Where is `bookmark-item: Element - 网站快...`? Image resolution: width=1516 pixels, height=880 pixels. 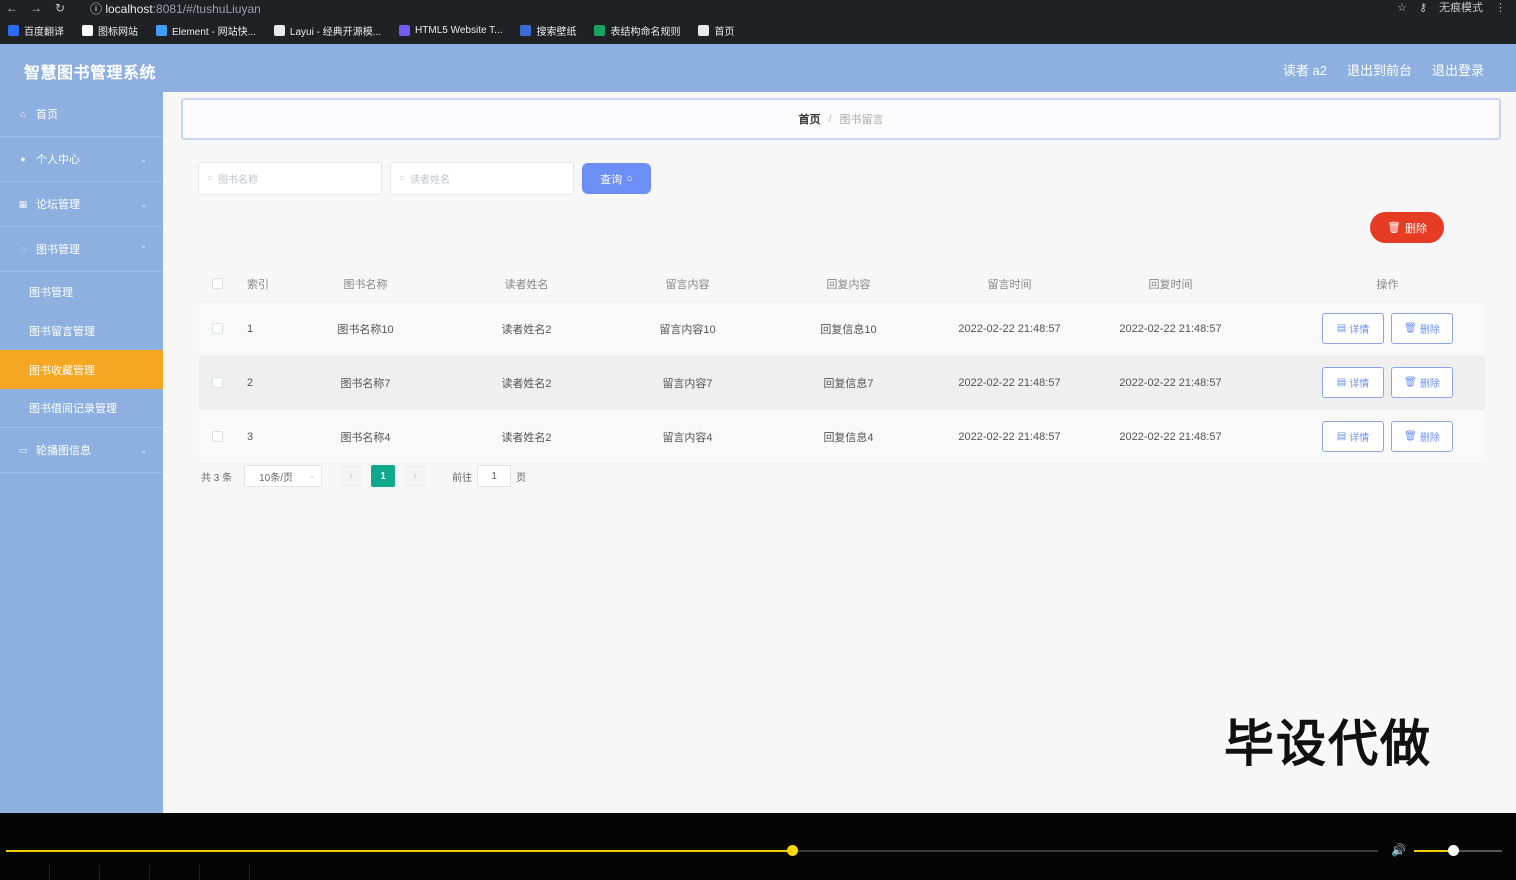 bookmark-item: Element - 网站快... is located at coordinates (206, 30).